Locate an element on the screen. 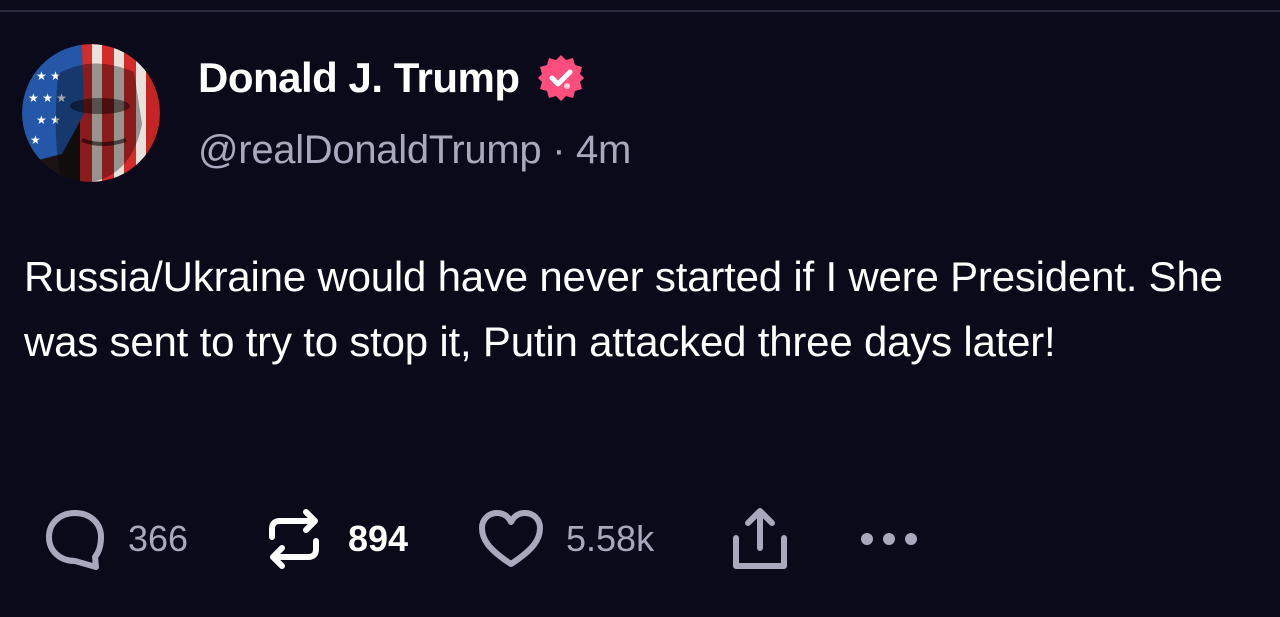 Image resolution: width=1280 pixels, height=617 pixels. avatar: ★ ★ ★ ★ ★ ★ ★ ★ is located at coordinates (91, 113).